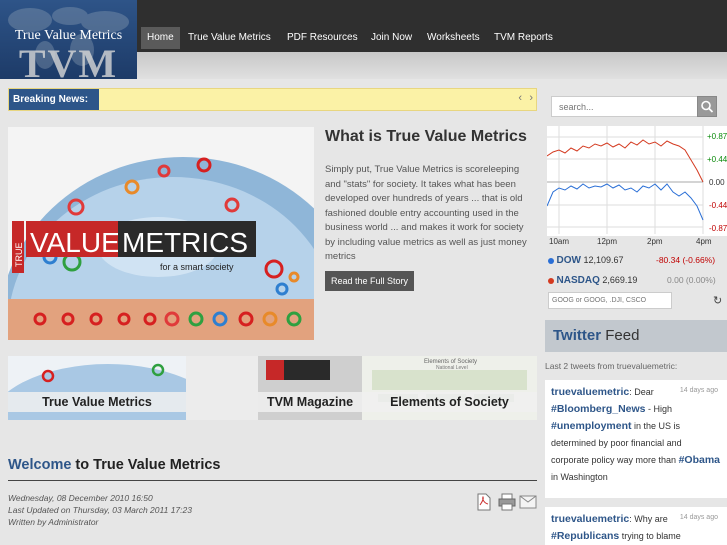 Image resolution: width=727 pixels, height=545 pixels. Describe the element at coordinates (310, 388) in the screenshot. I see `tile-tvm-magazine: TVM Magazine` at that location.